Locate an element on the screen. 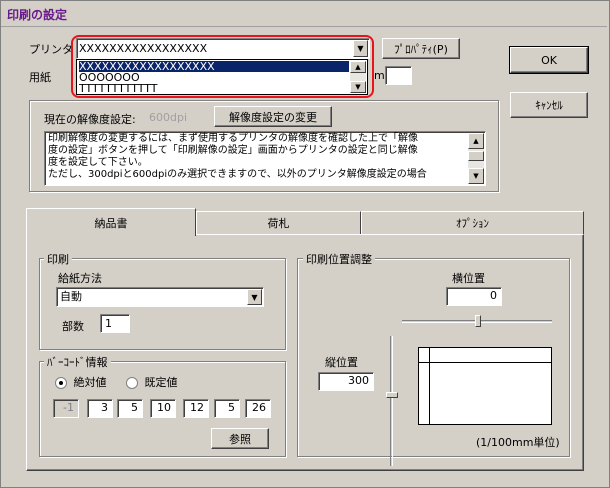 This screenshot has width=610, height=488. vertical-field: 300 is located at coordinates (346, 381).